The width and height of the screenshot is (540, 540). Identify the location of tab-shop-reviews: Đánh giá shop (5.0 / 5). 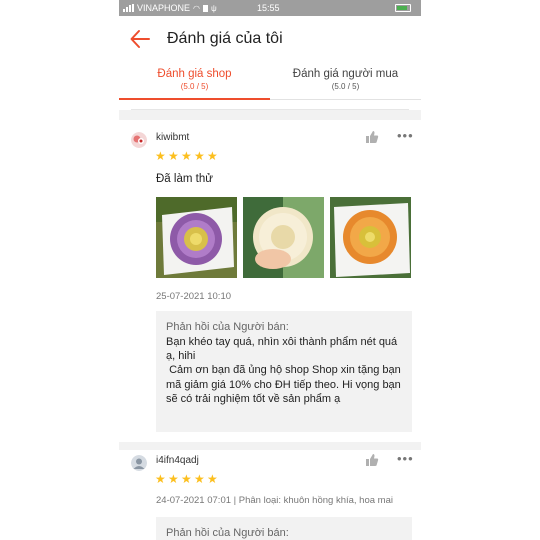
(194, 81).